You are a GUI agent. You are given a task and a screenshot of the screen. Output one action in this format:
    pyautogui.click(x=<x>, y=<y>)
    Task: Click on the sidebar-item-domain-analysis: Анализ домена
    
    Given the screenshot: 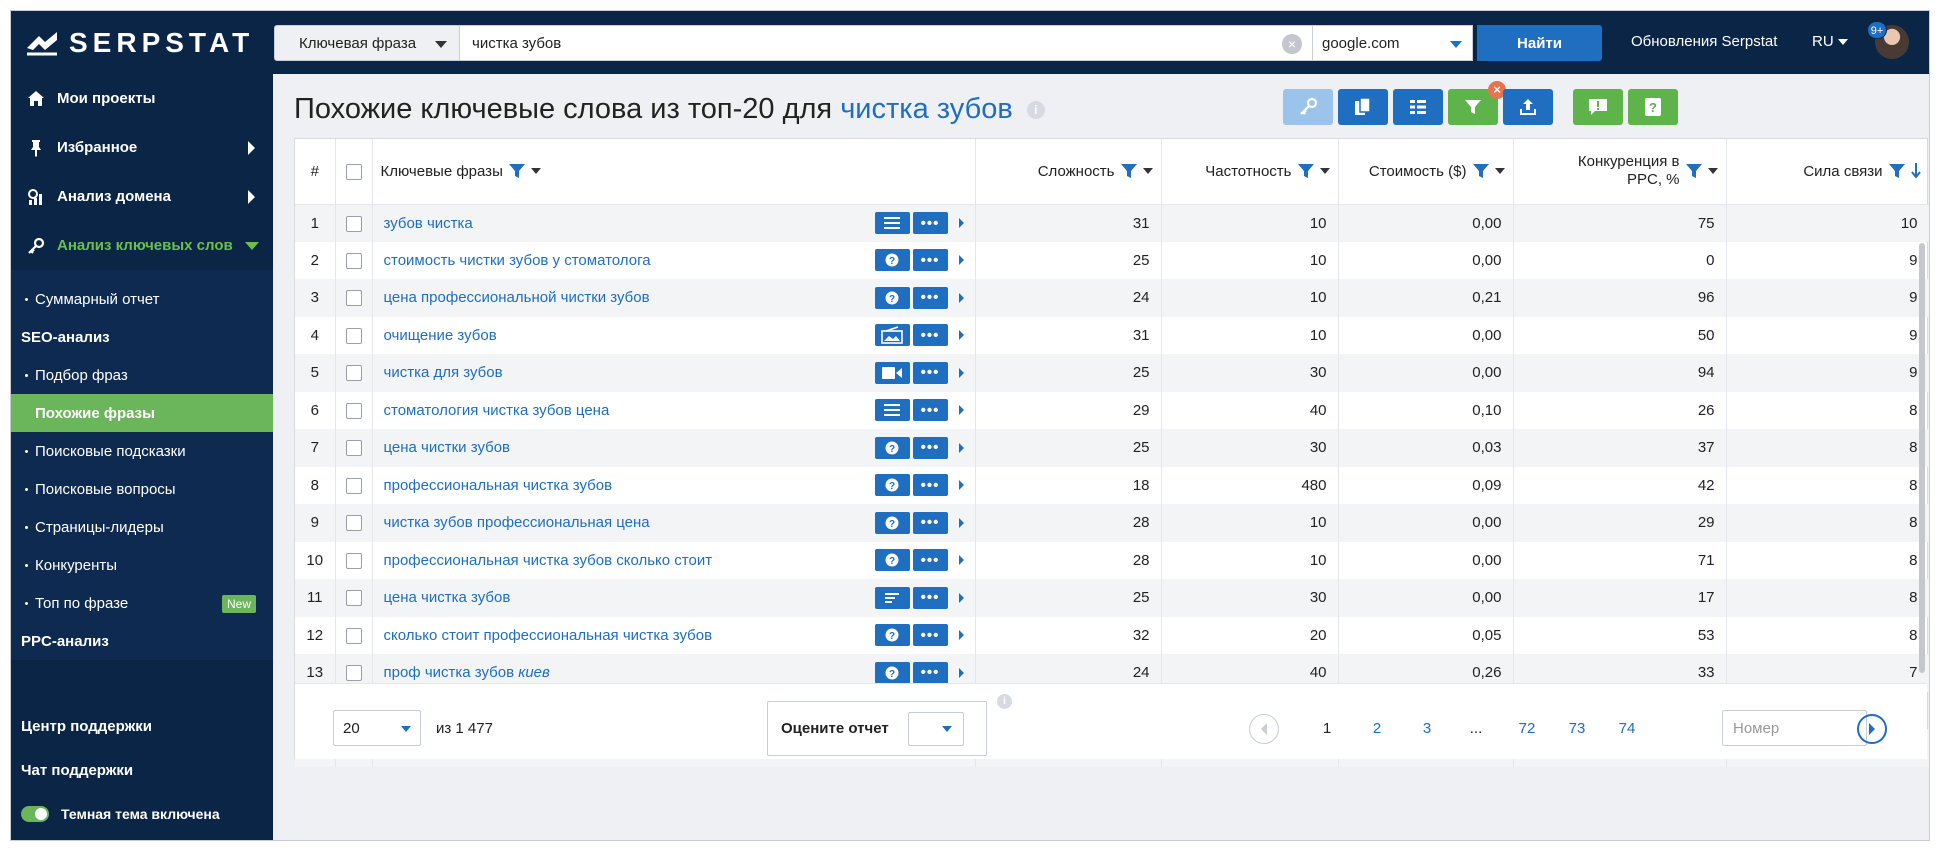 What is the action you would take?
    pyautogui.click(x=142, y=196)
    